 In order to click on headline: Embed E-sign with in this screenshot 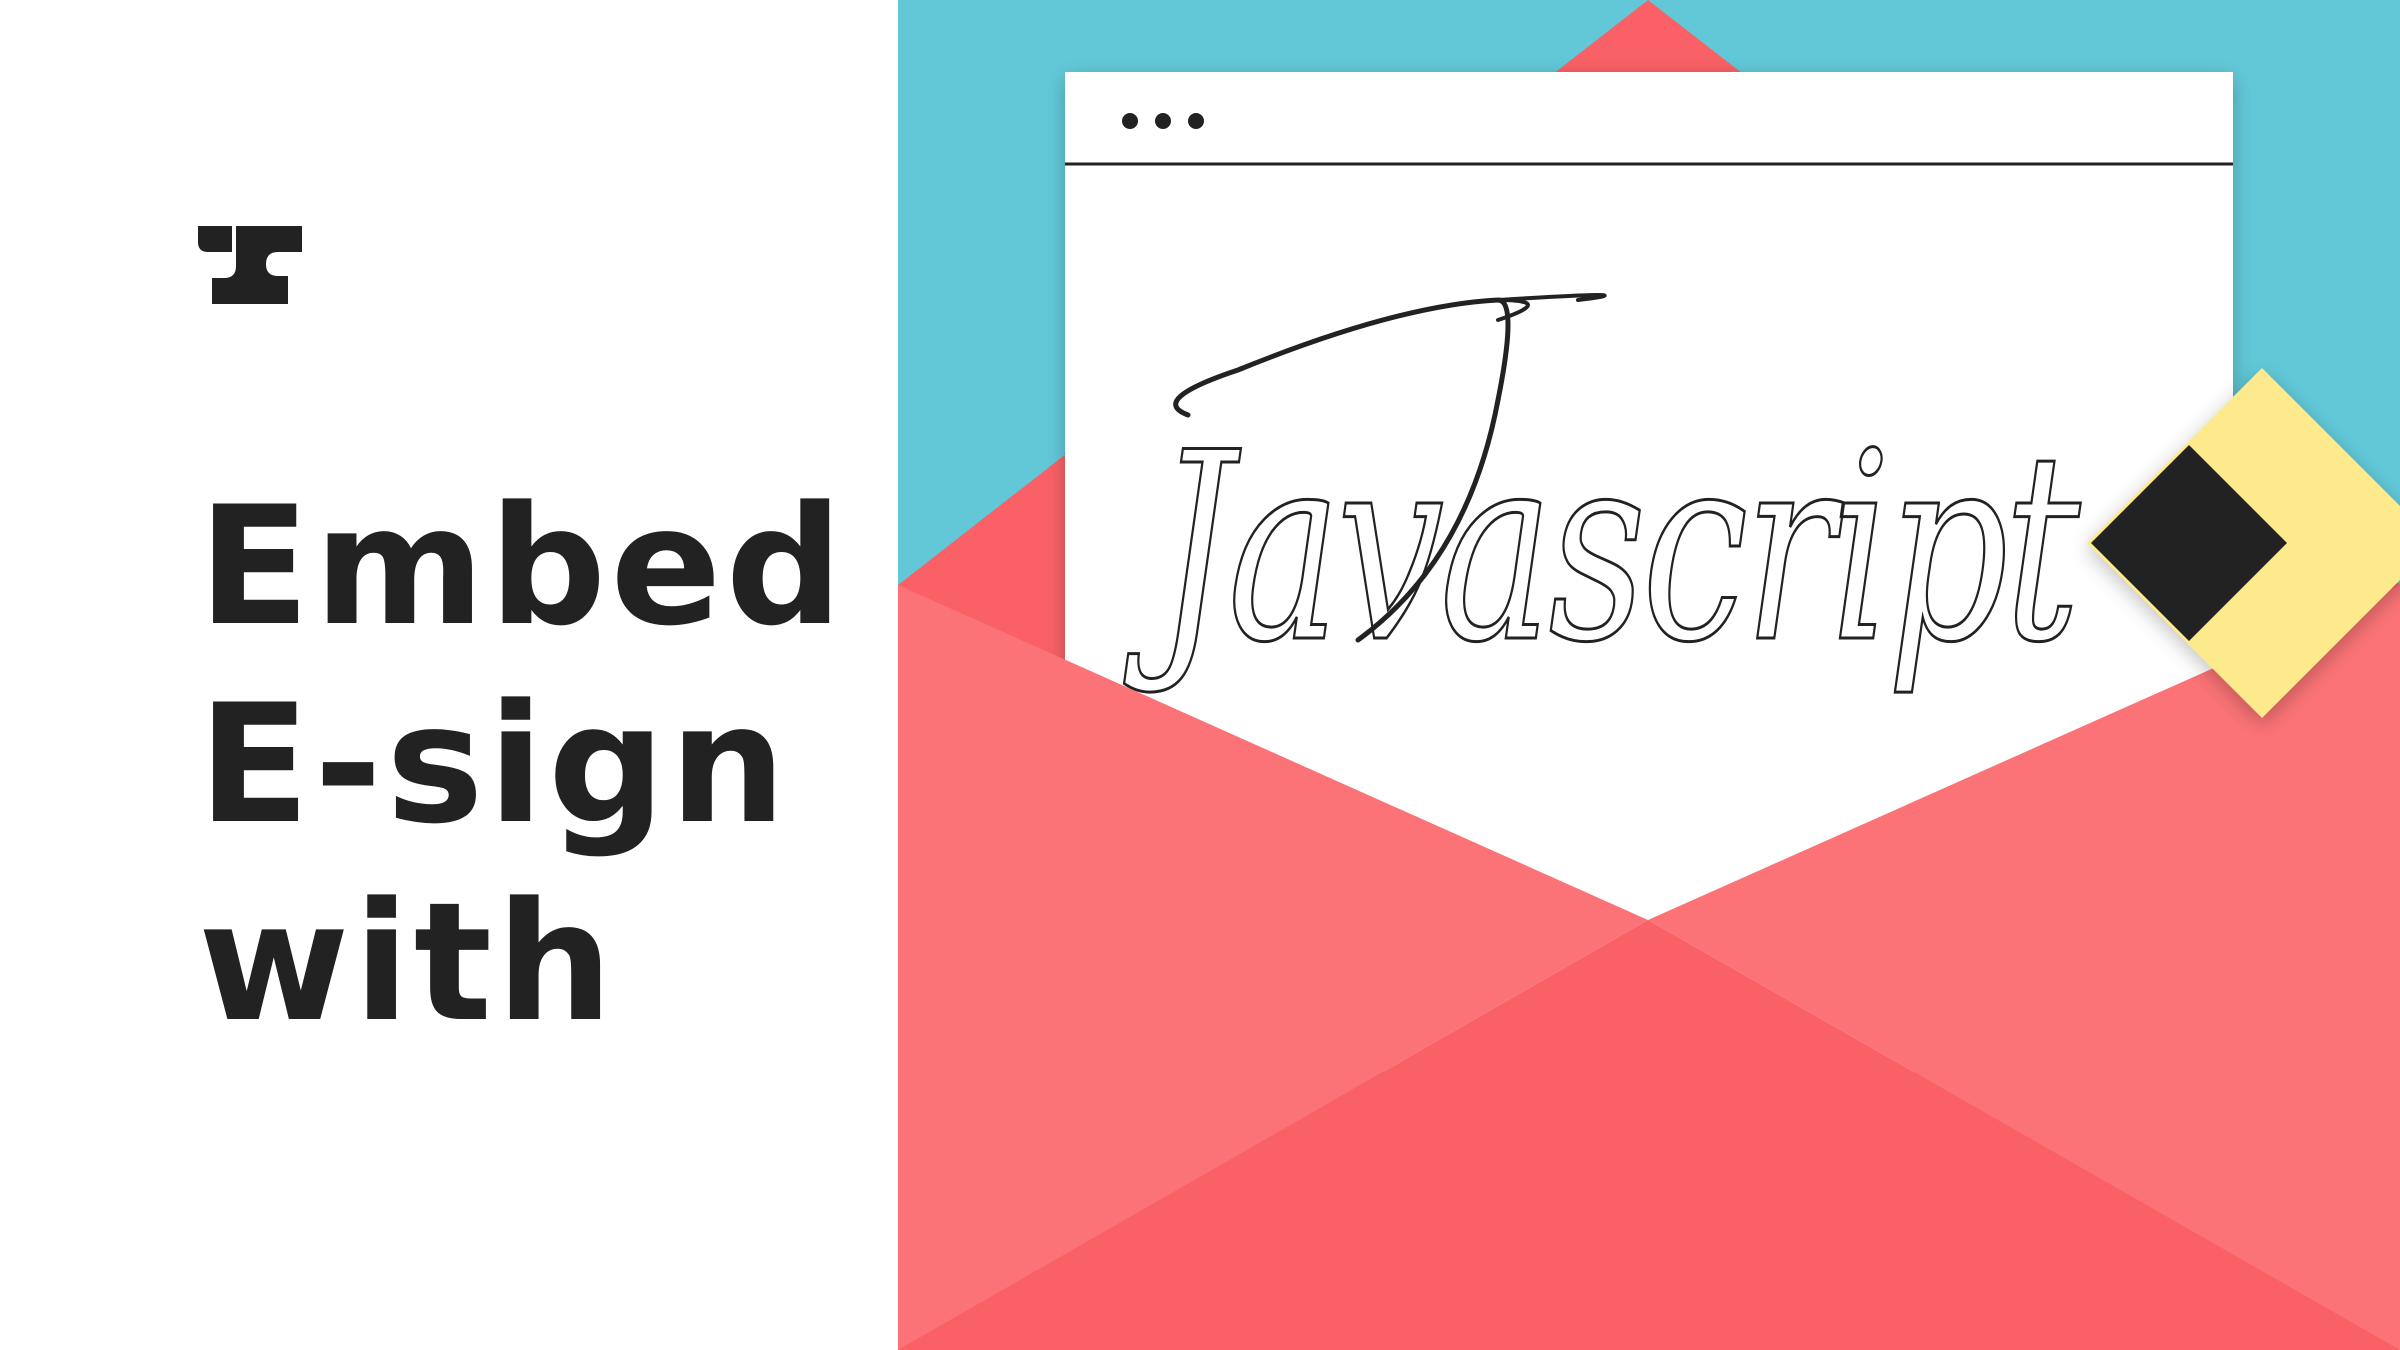, I will do `click(522, 765)`.